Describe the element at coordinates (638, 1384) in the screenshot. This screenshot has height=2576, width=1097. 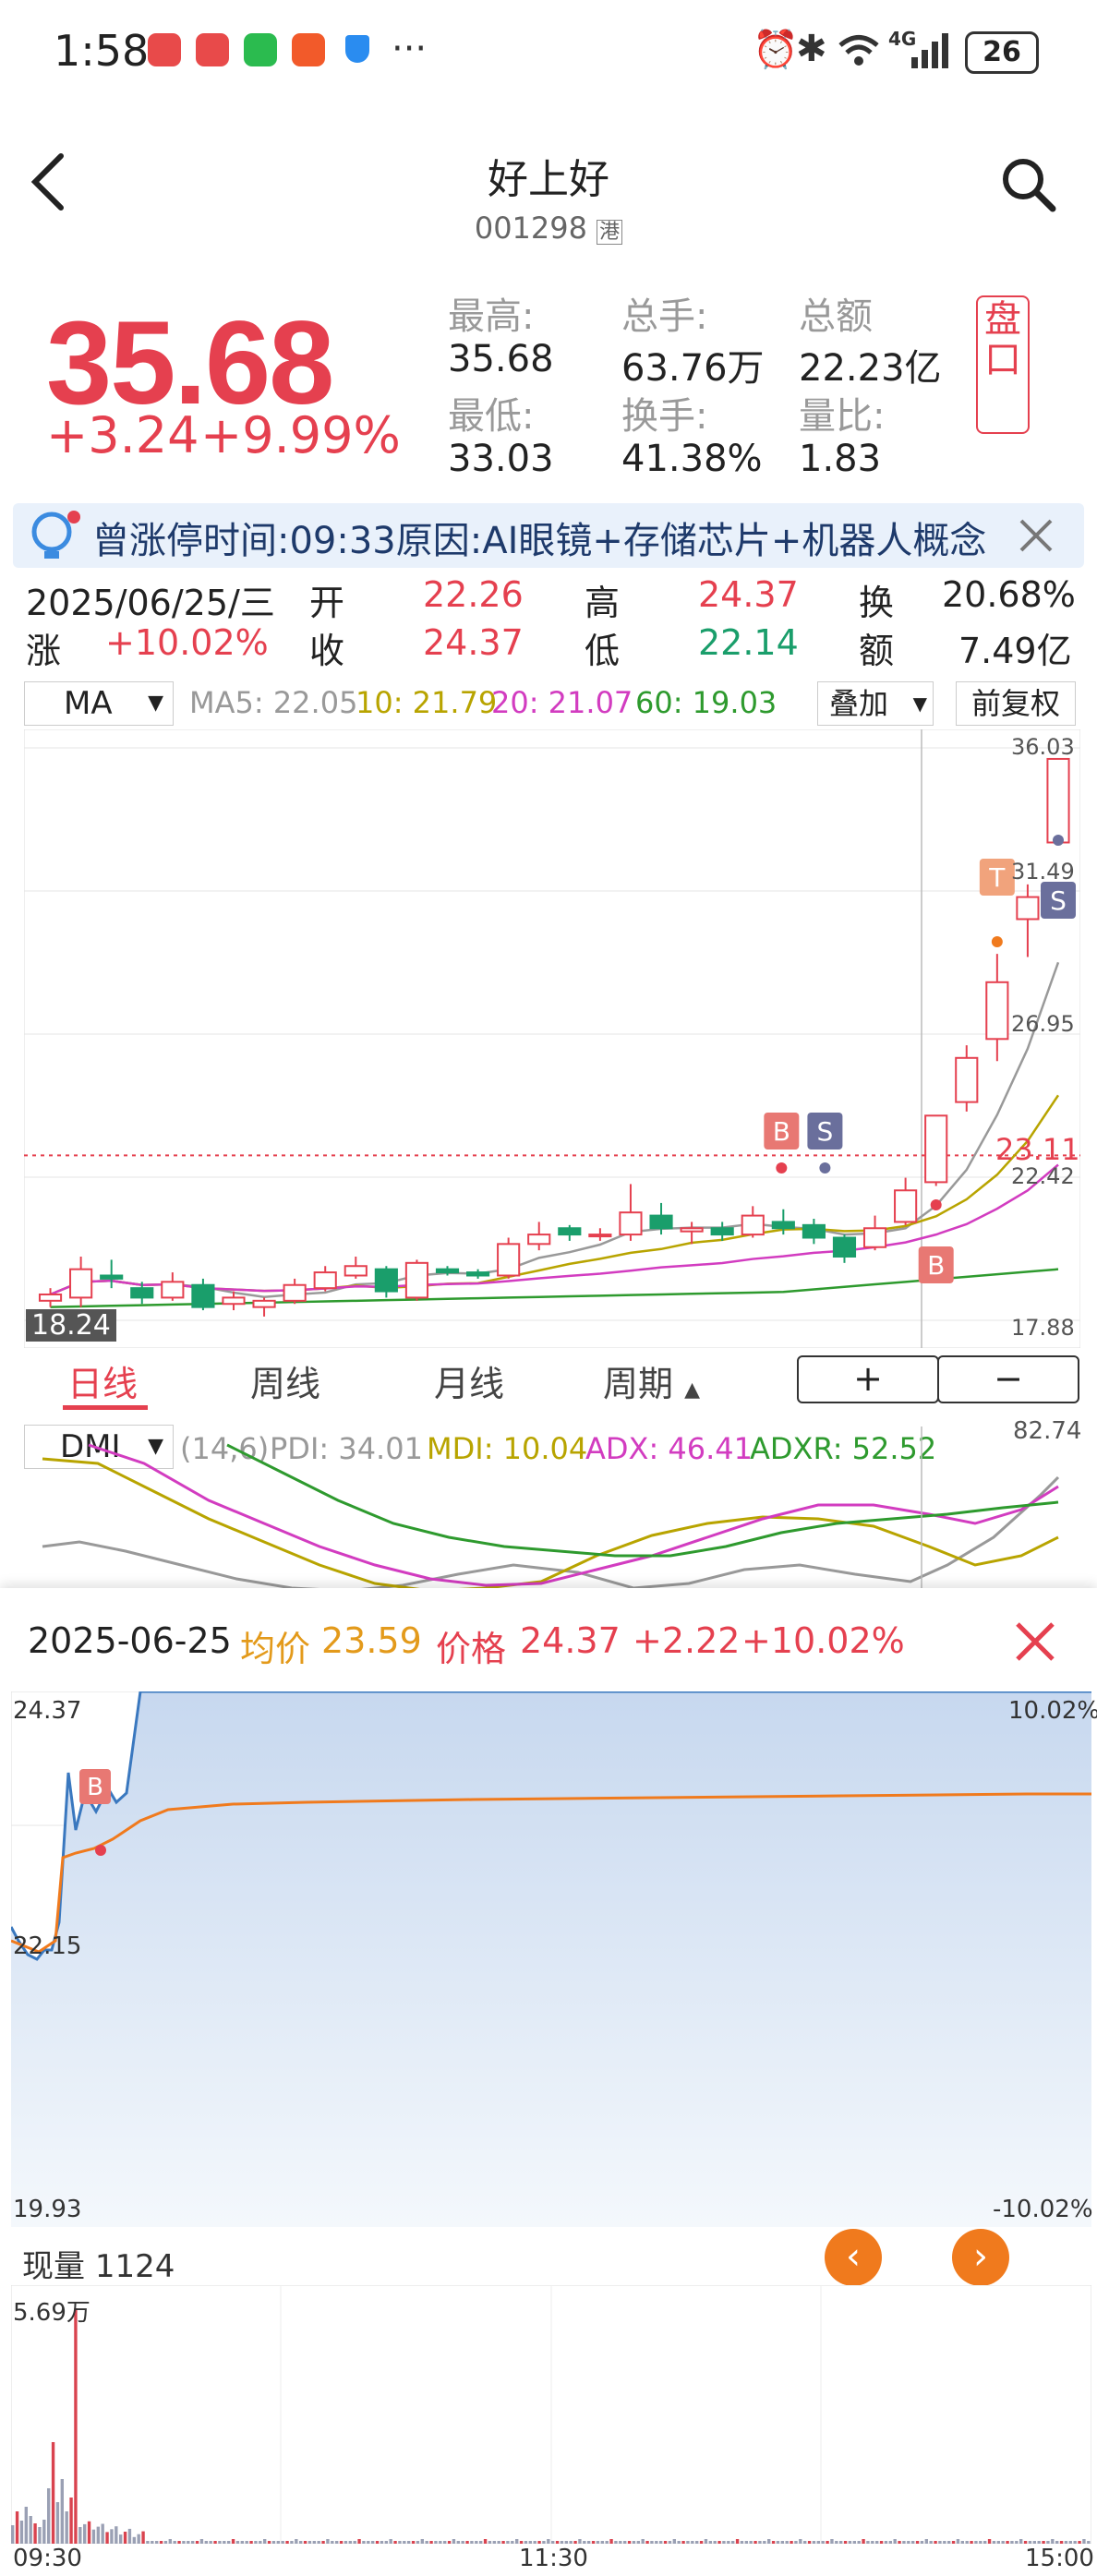
I see `tab-period-label: 周期` at that location.